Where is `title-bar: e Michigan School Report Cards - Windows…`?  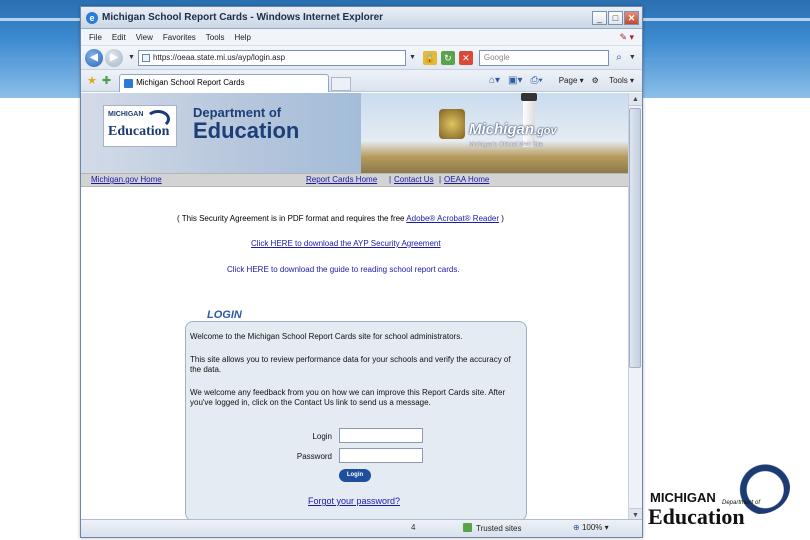
title-bar: e Michigan School Report Cards - Windows… is located at coordinates (361, 18).